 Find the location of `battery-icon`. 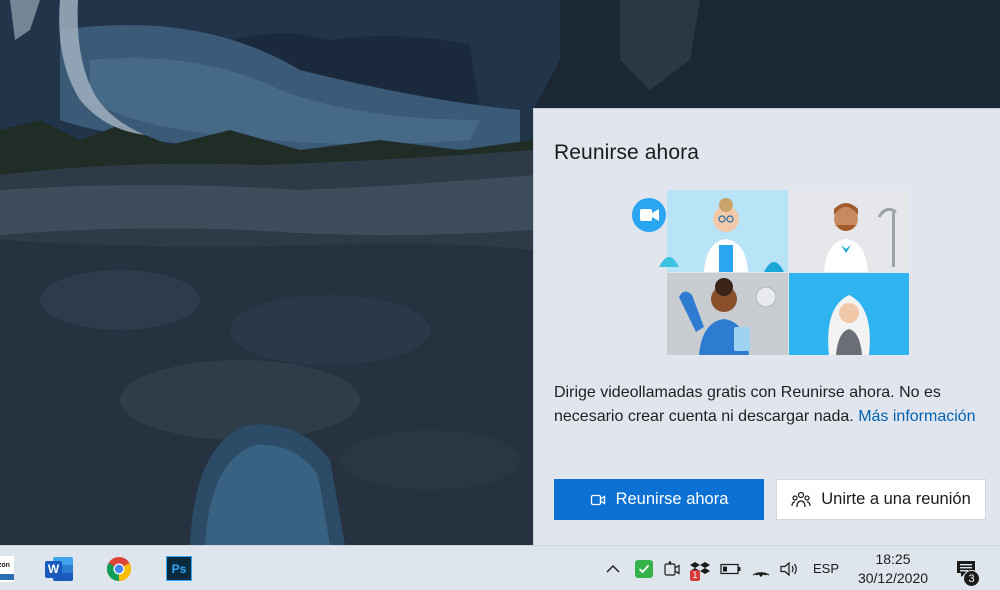

battery-icon is located at coordinates (730, 568).